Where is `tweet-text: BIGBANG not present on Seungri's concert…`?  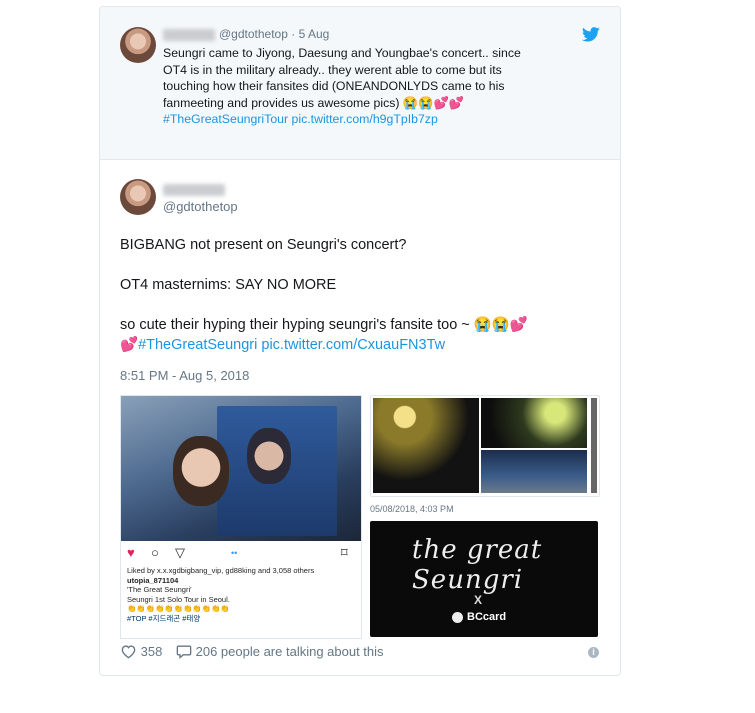
tweet-text: BIGBANG not present on Seungri's concert… is located at coordinates (360, 295).